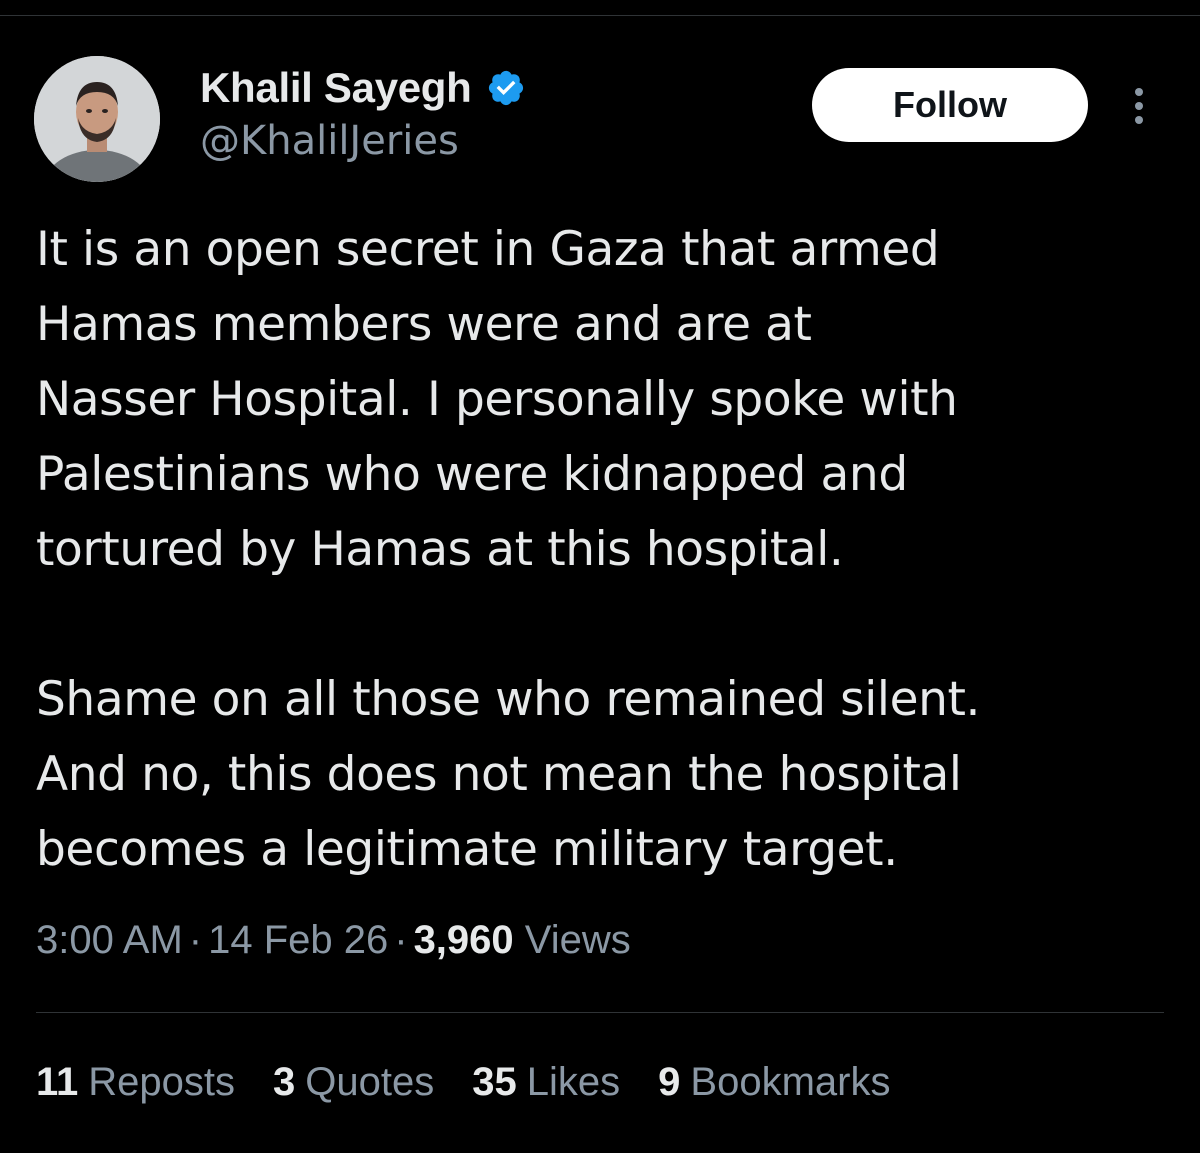  I want to click on stat-count: 9, so click(669, 1082).